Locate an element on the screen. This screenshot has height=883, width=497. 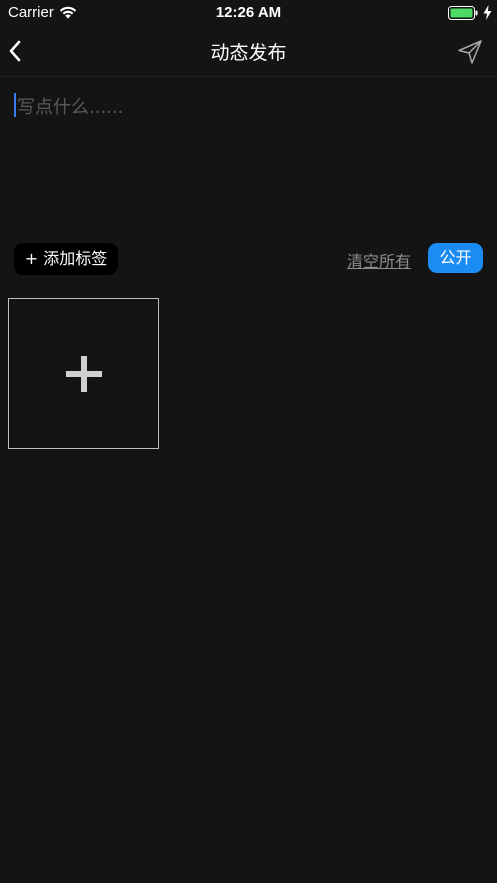
send-button is located at coordinates (470, 52).